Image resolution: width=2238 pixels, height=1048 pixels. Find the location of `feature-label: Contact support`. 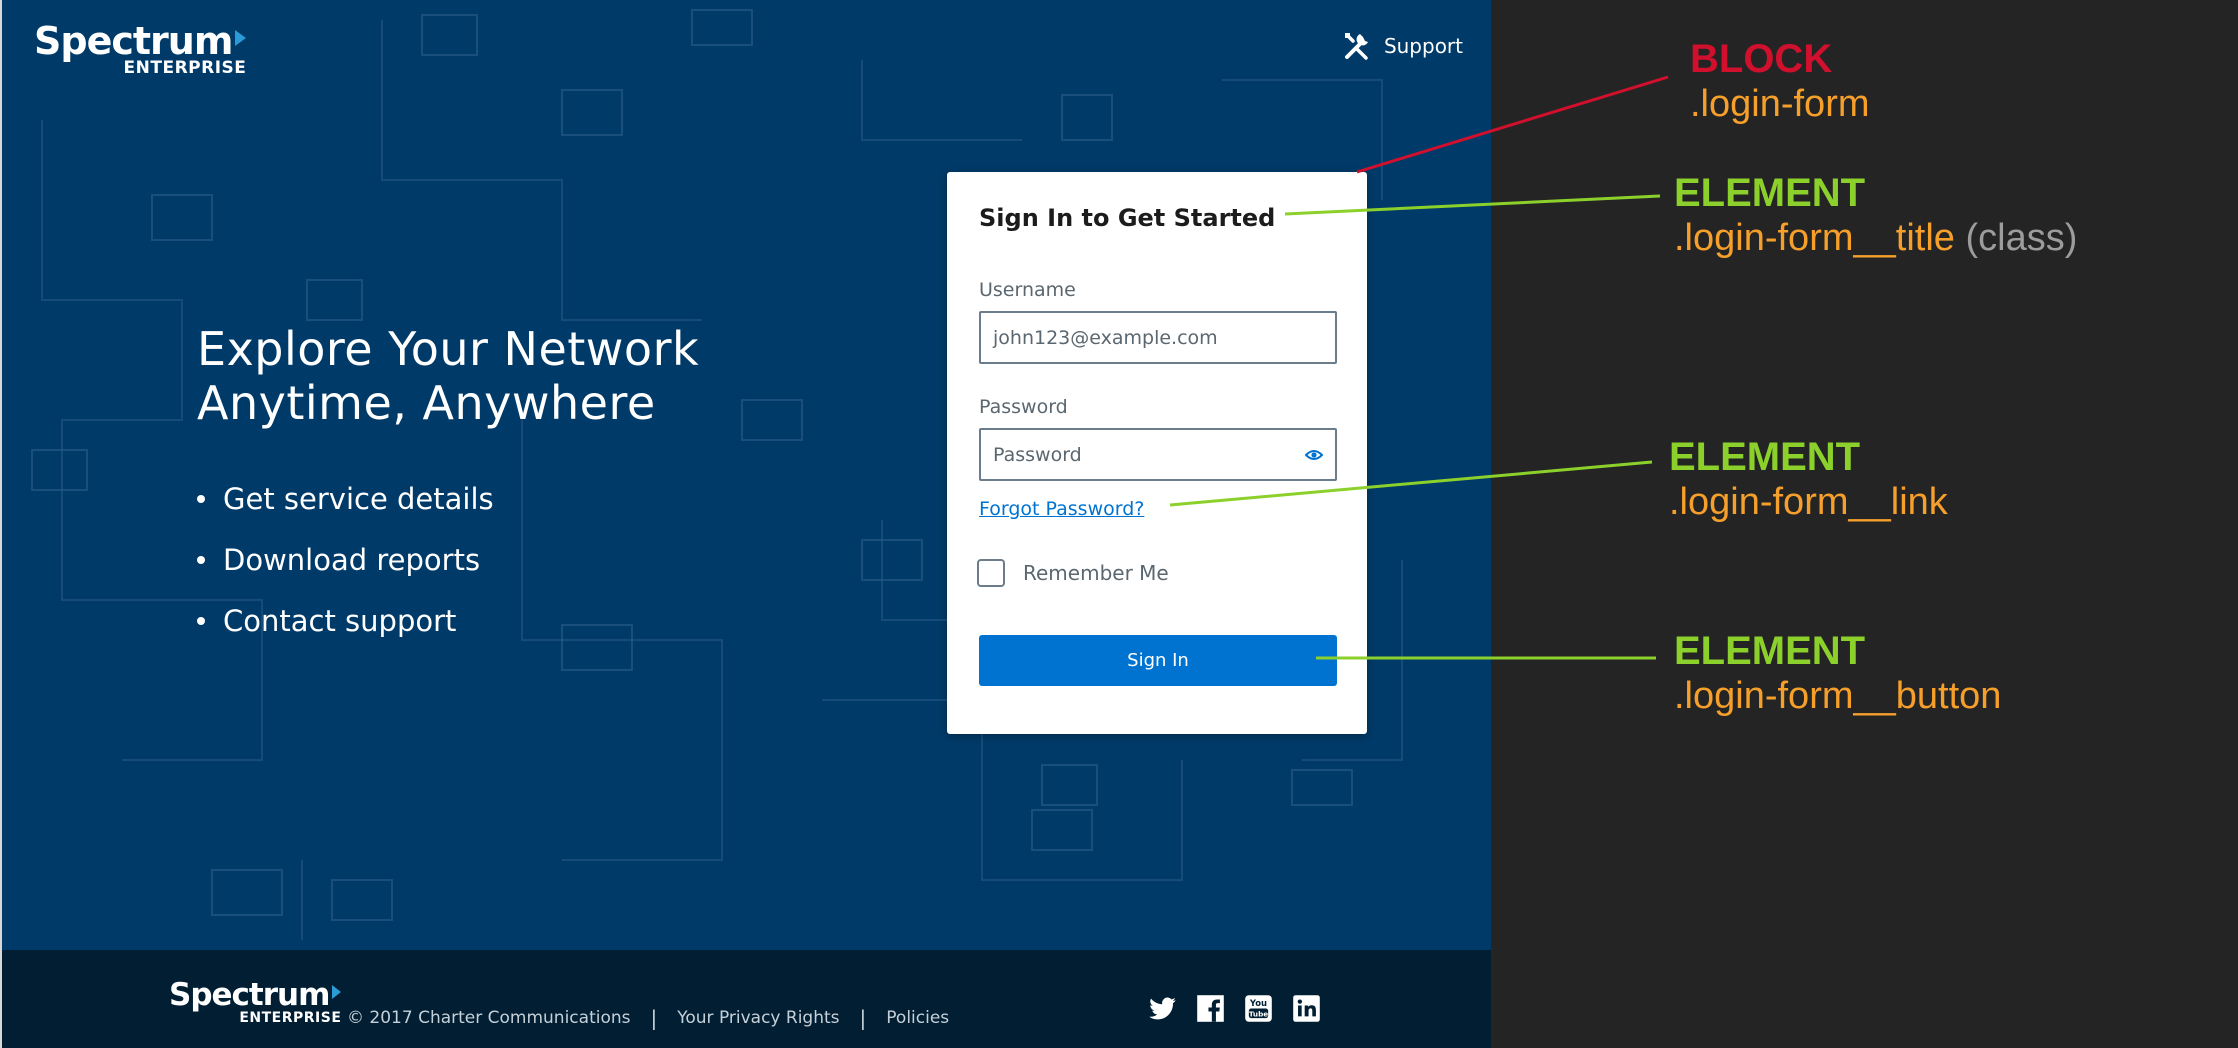

feature-label: Contact support is located at coordinates (340, 620).